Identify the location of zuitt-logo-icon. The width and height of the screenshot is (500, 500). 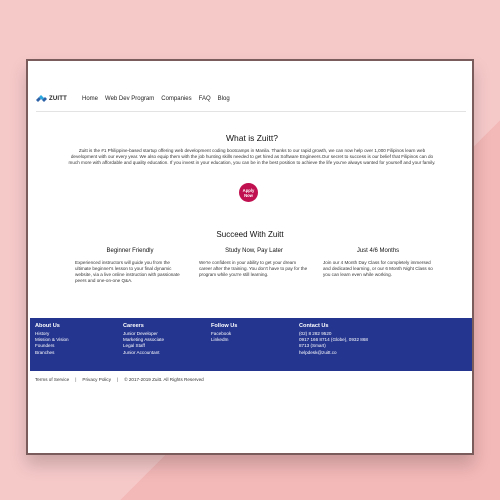
(41, 98).